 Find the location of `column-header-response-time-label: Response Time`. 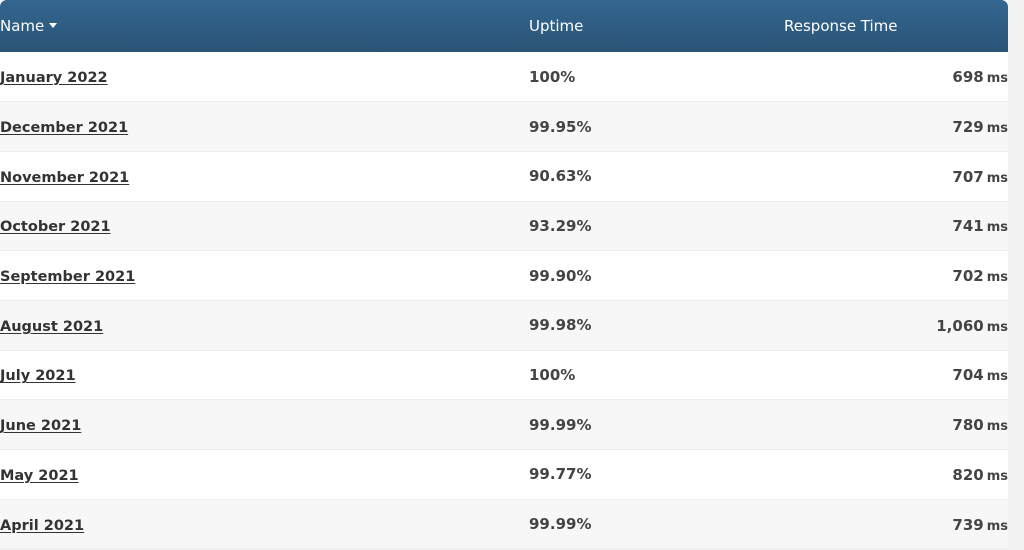

column-header-response-time-label: Response Time is located at coordinates (841, 26).